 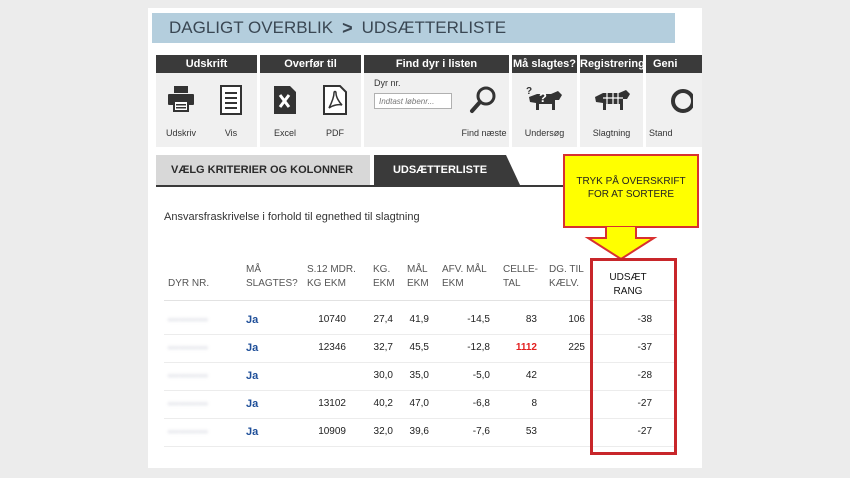 What do you see at coordinates (188, 284) in the screenshot?
I see `header-dyr-nr: DYR NR.` at bounding box center [188, 284].